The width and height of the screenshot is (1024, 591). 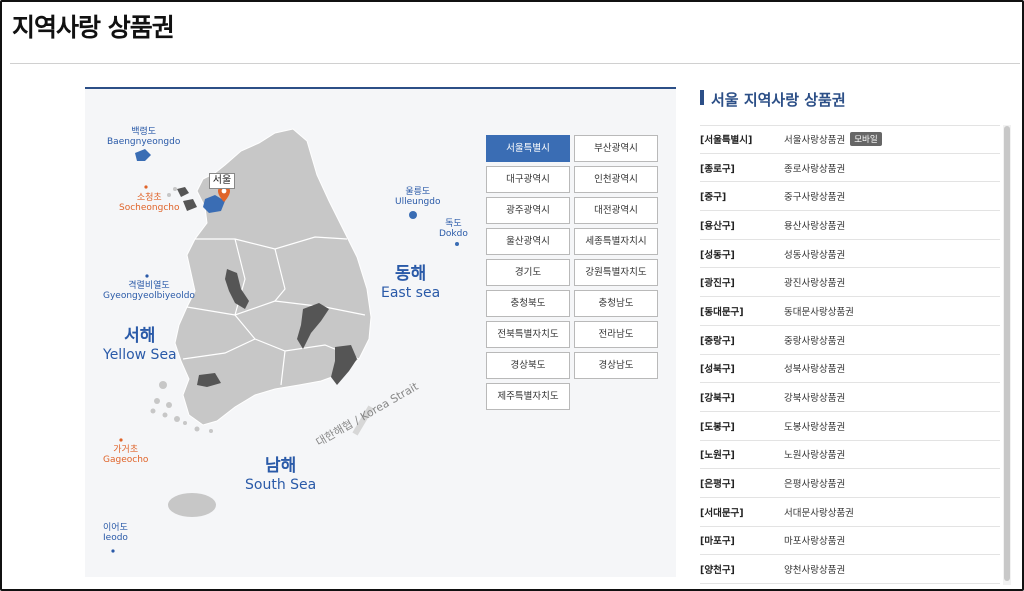 What do you see at coordinates (528, 365) in the screenshot?
I see `region-button: 경상북도` at bounding box center [528, 365].